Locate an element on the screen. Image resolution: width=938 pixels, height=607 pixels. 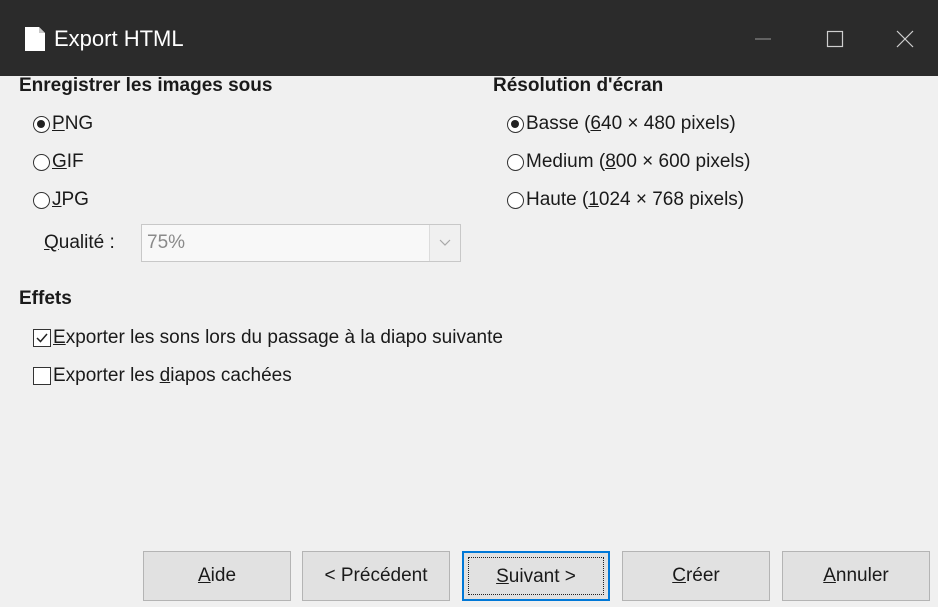
radio-png-indicator is located at coordinates (41, 124).